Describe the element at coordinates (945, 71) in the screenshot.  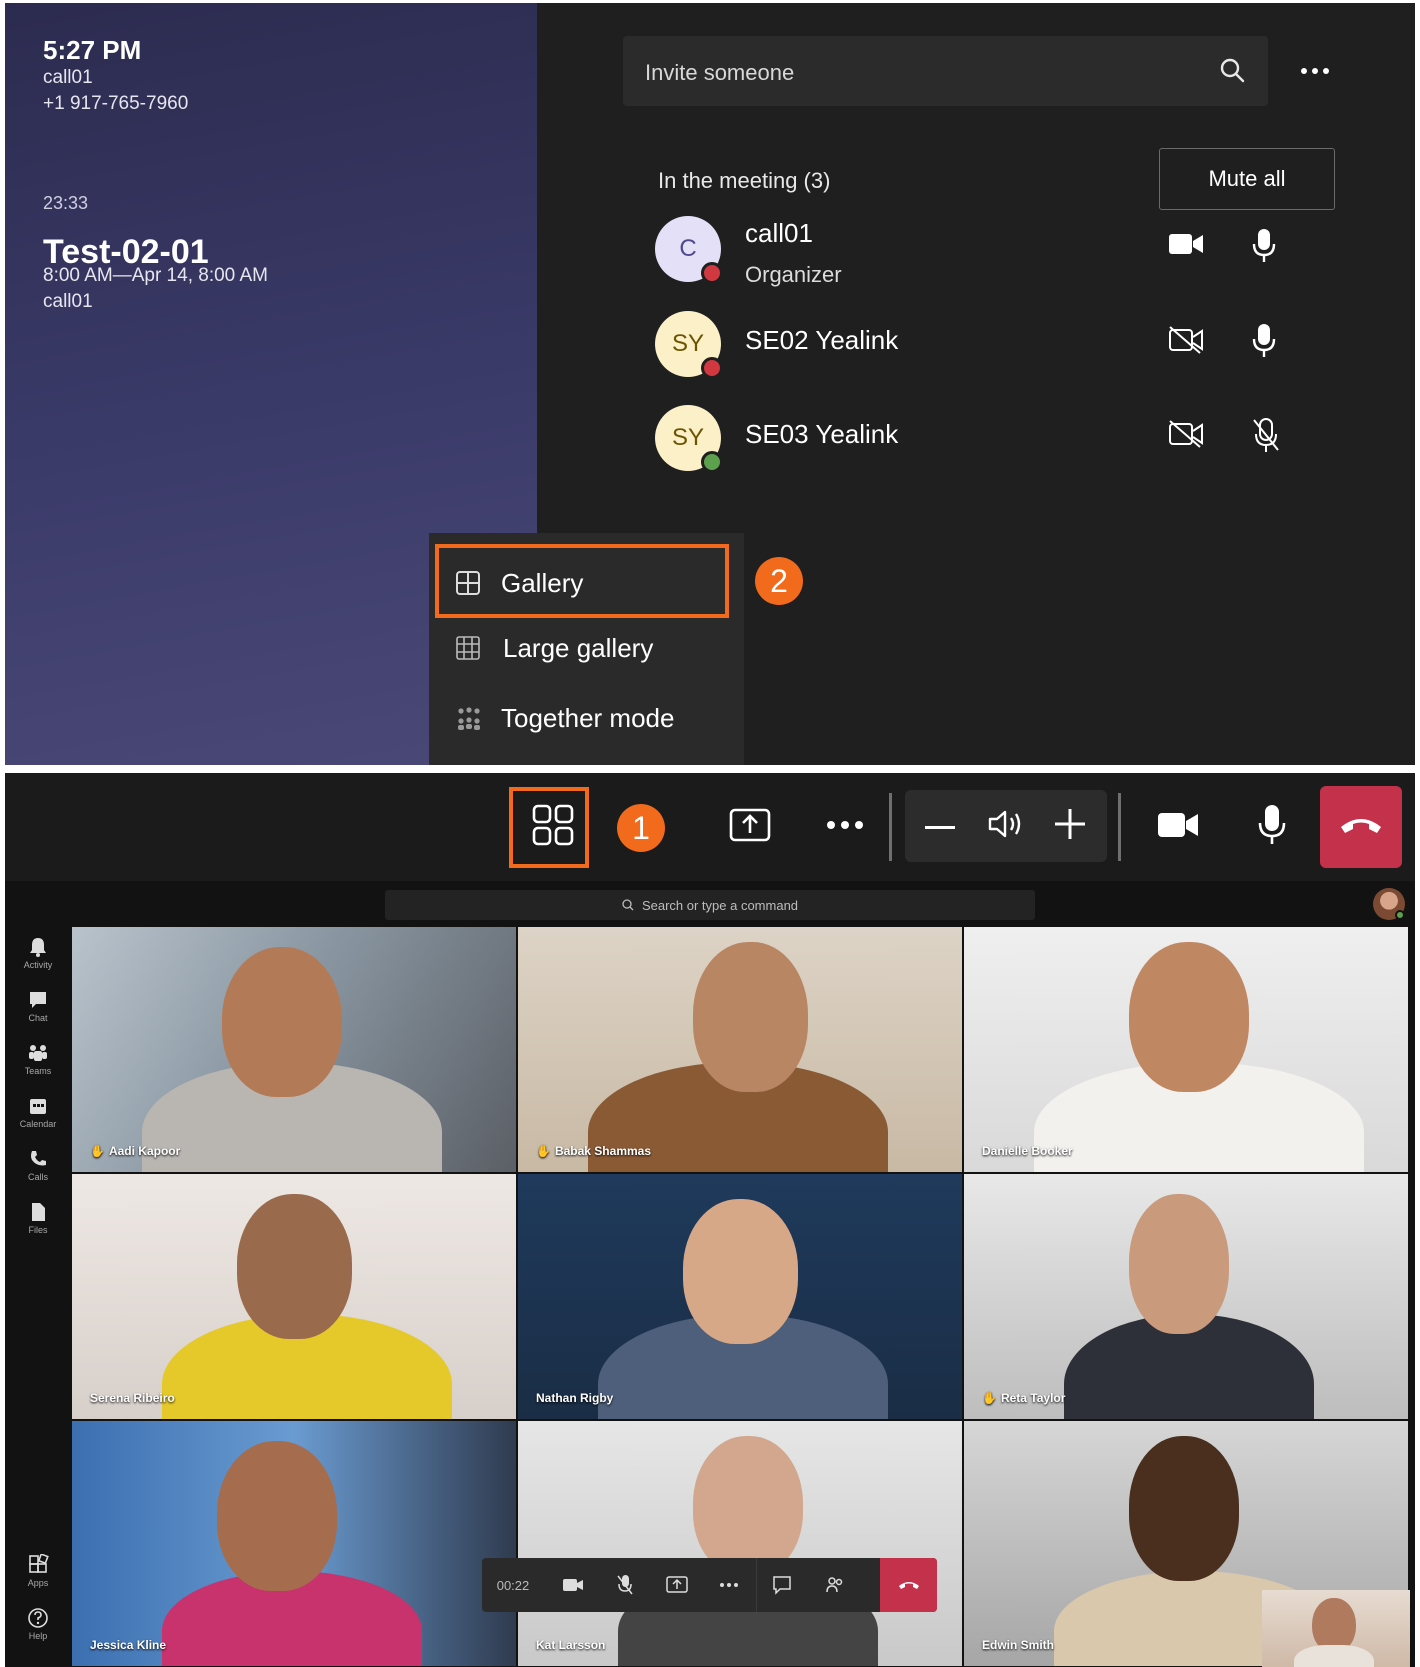
I see `invite-search-field: Invite someone` at that location.